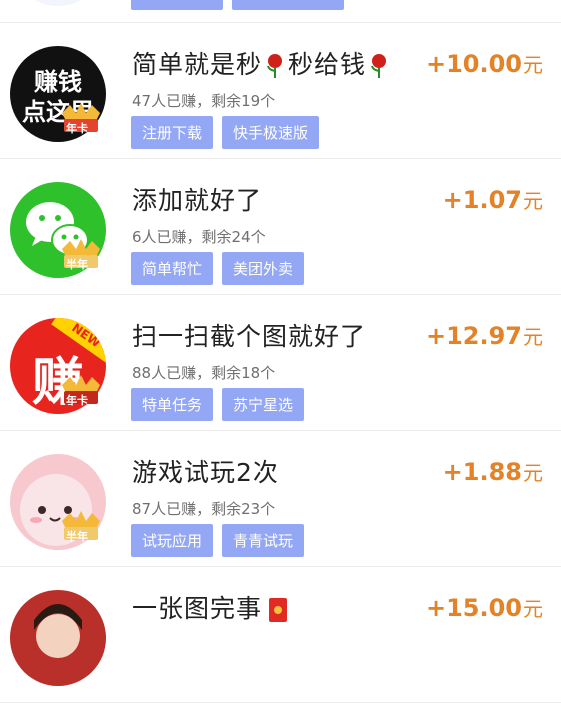 This screenshot has width=561, height=703. I want to click on task-meta: 47人已赚，剩余19个, so click(204, 101).